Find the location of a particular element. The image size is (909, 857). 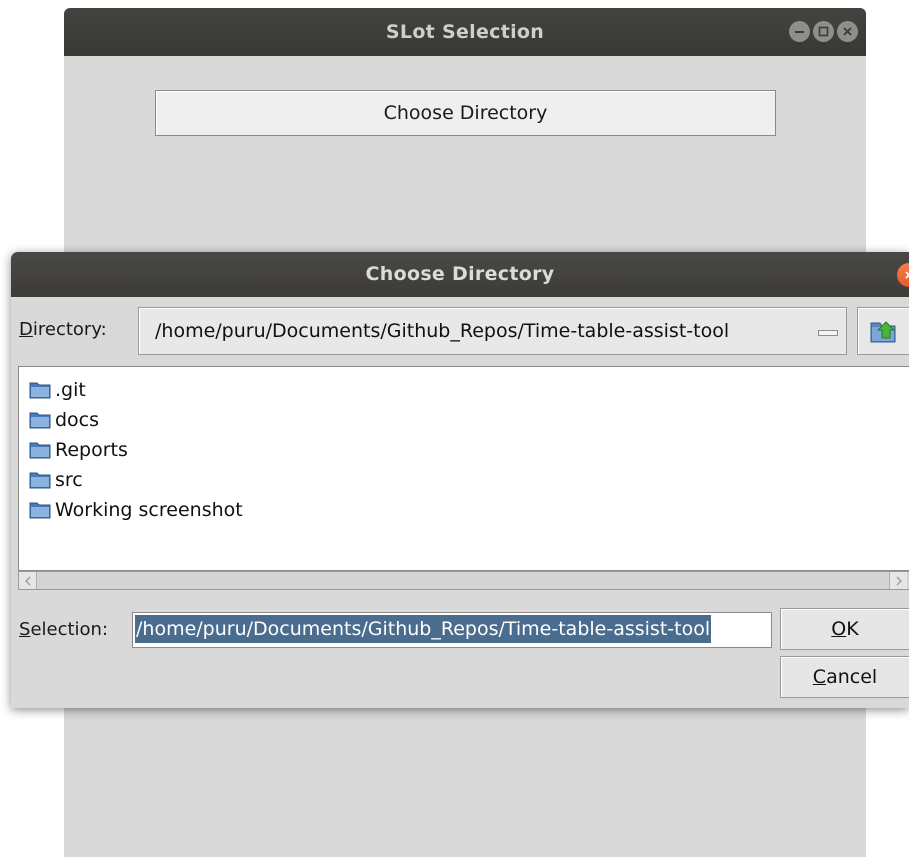

up-folder-button is located at coordinates (883, 331).